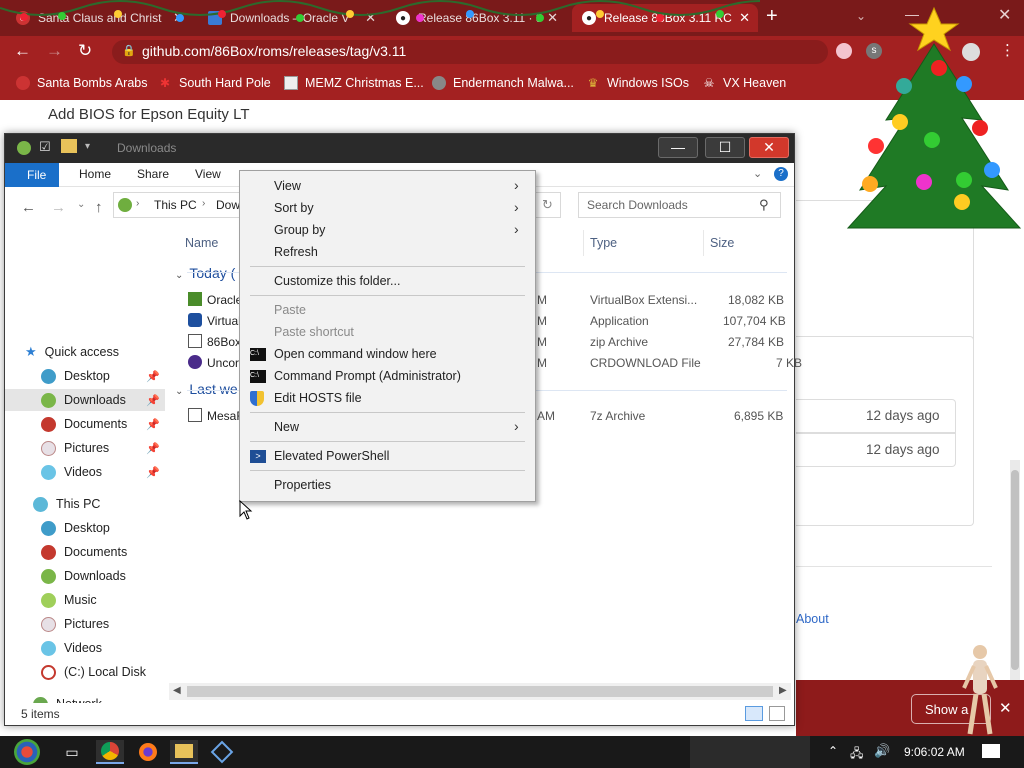 This screenshot has width=1024, height=768. Describe the element at coordinates (302, 485) in the screenshot. I see `menu-item-properties: Properties` at that location.